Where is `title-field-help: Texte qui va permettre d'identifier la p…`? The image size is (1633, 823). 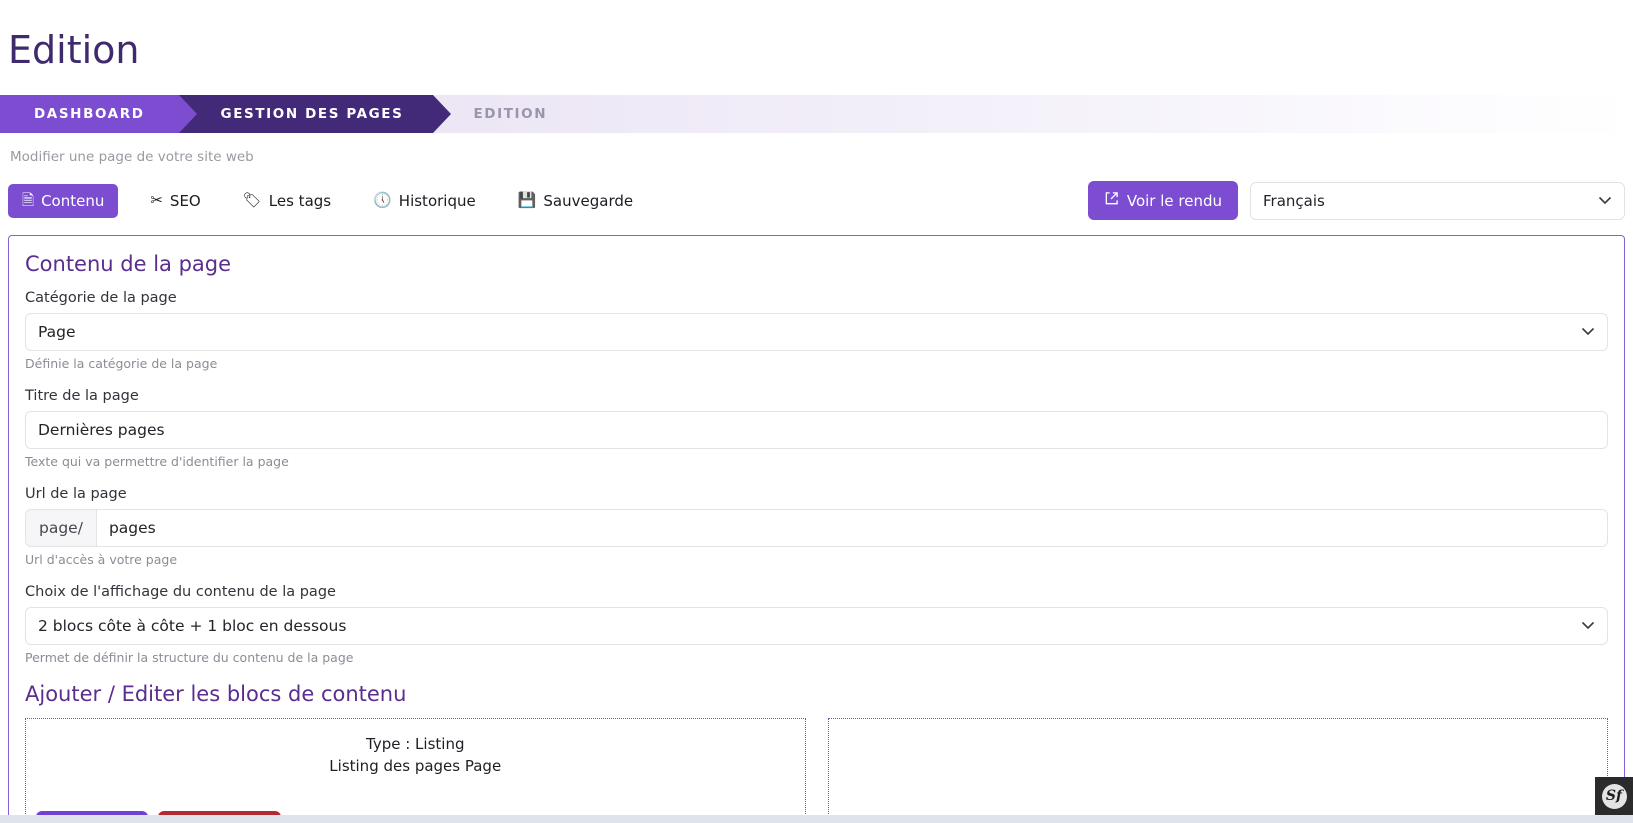
title-field-help: Texte qui va permettre d'identifier la p… is located at coordinates (157, 461).